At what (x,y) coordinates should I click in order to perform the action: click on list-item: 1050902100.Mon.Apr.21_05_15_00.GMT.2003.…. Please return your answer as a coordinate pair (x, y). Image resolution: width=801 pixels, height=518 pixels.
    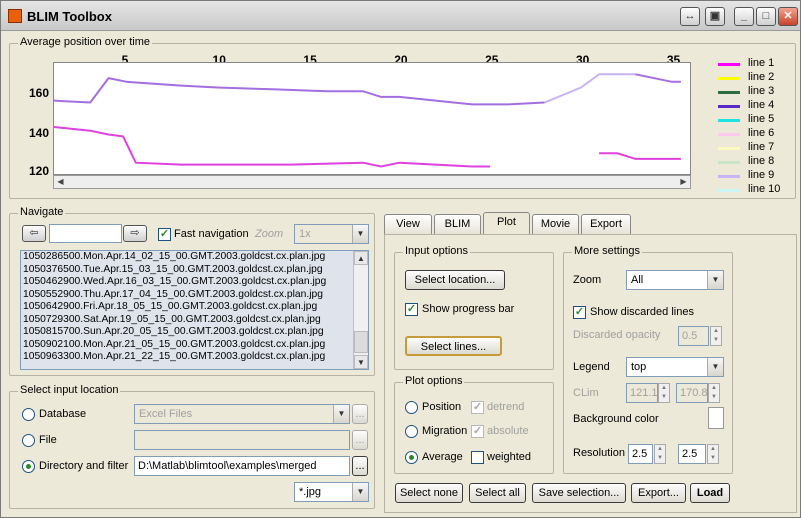
    Looking at the image, I should click on (194, 344).